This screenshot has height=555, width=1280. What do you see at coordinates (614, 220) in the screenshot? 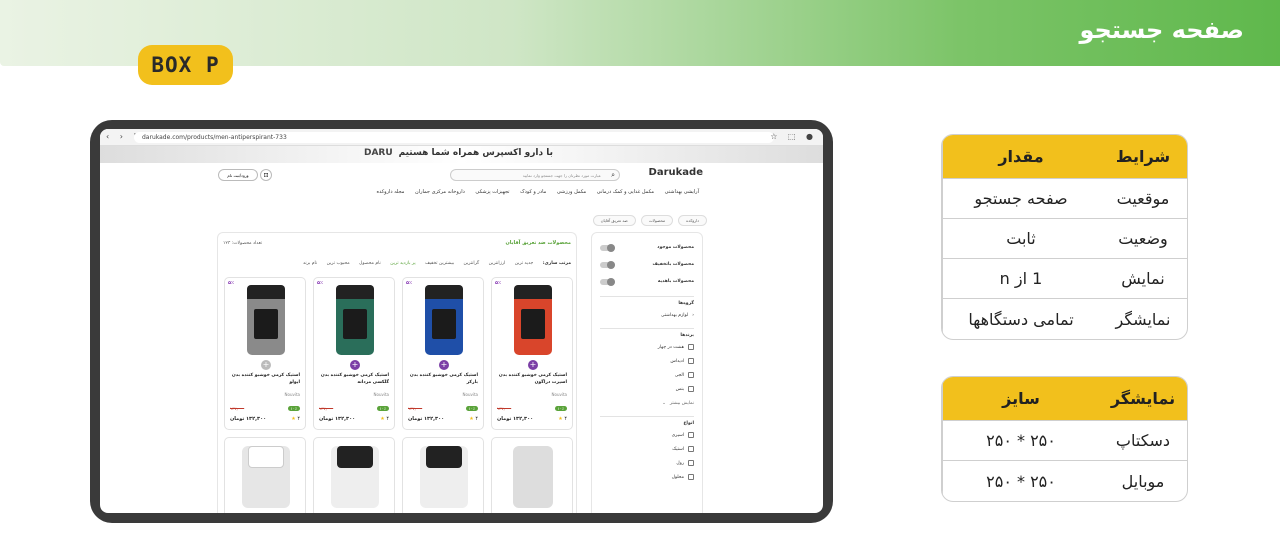
I see `breadcrumb-item: ضد تعریق آقایان` at bounding box center [614, 220].